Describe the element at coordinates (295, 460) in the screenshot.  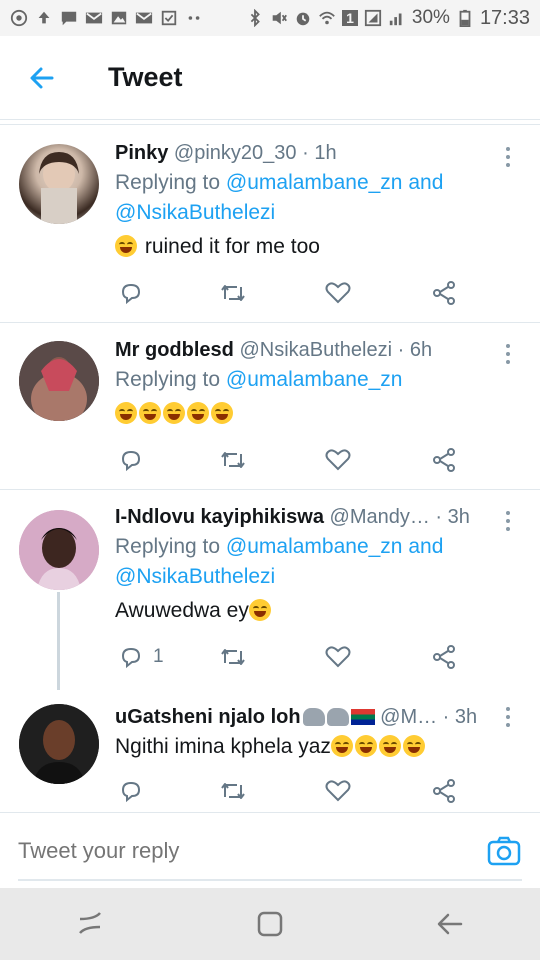
I see `tweet-actions` at that location.